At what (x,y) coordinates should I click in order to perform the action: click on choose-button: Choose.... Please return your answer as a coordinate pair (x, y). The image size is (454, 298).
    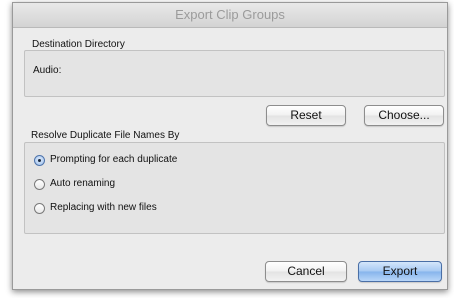
    Looking at the image, I should click on (404, 115).